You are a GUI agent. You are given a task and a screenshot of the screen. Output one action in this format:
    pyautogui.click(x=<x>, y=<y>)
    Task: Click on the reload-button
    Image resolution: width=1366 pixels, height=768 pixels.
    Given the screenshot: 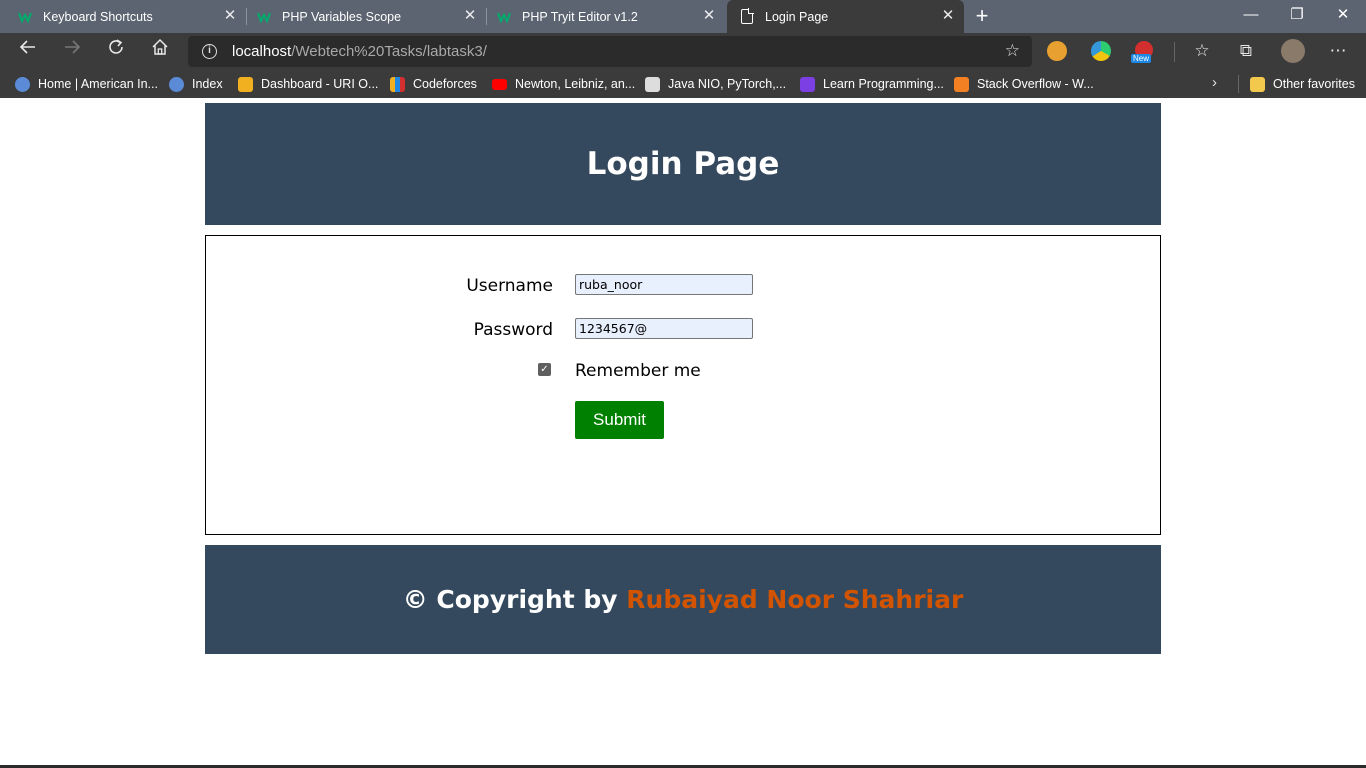 What is the action you would take?
    pyautogui.click(x=116, y=51)
    